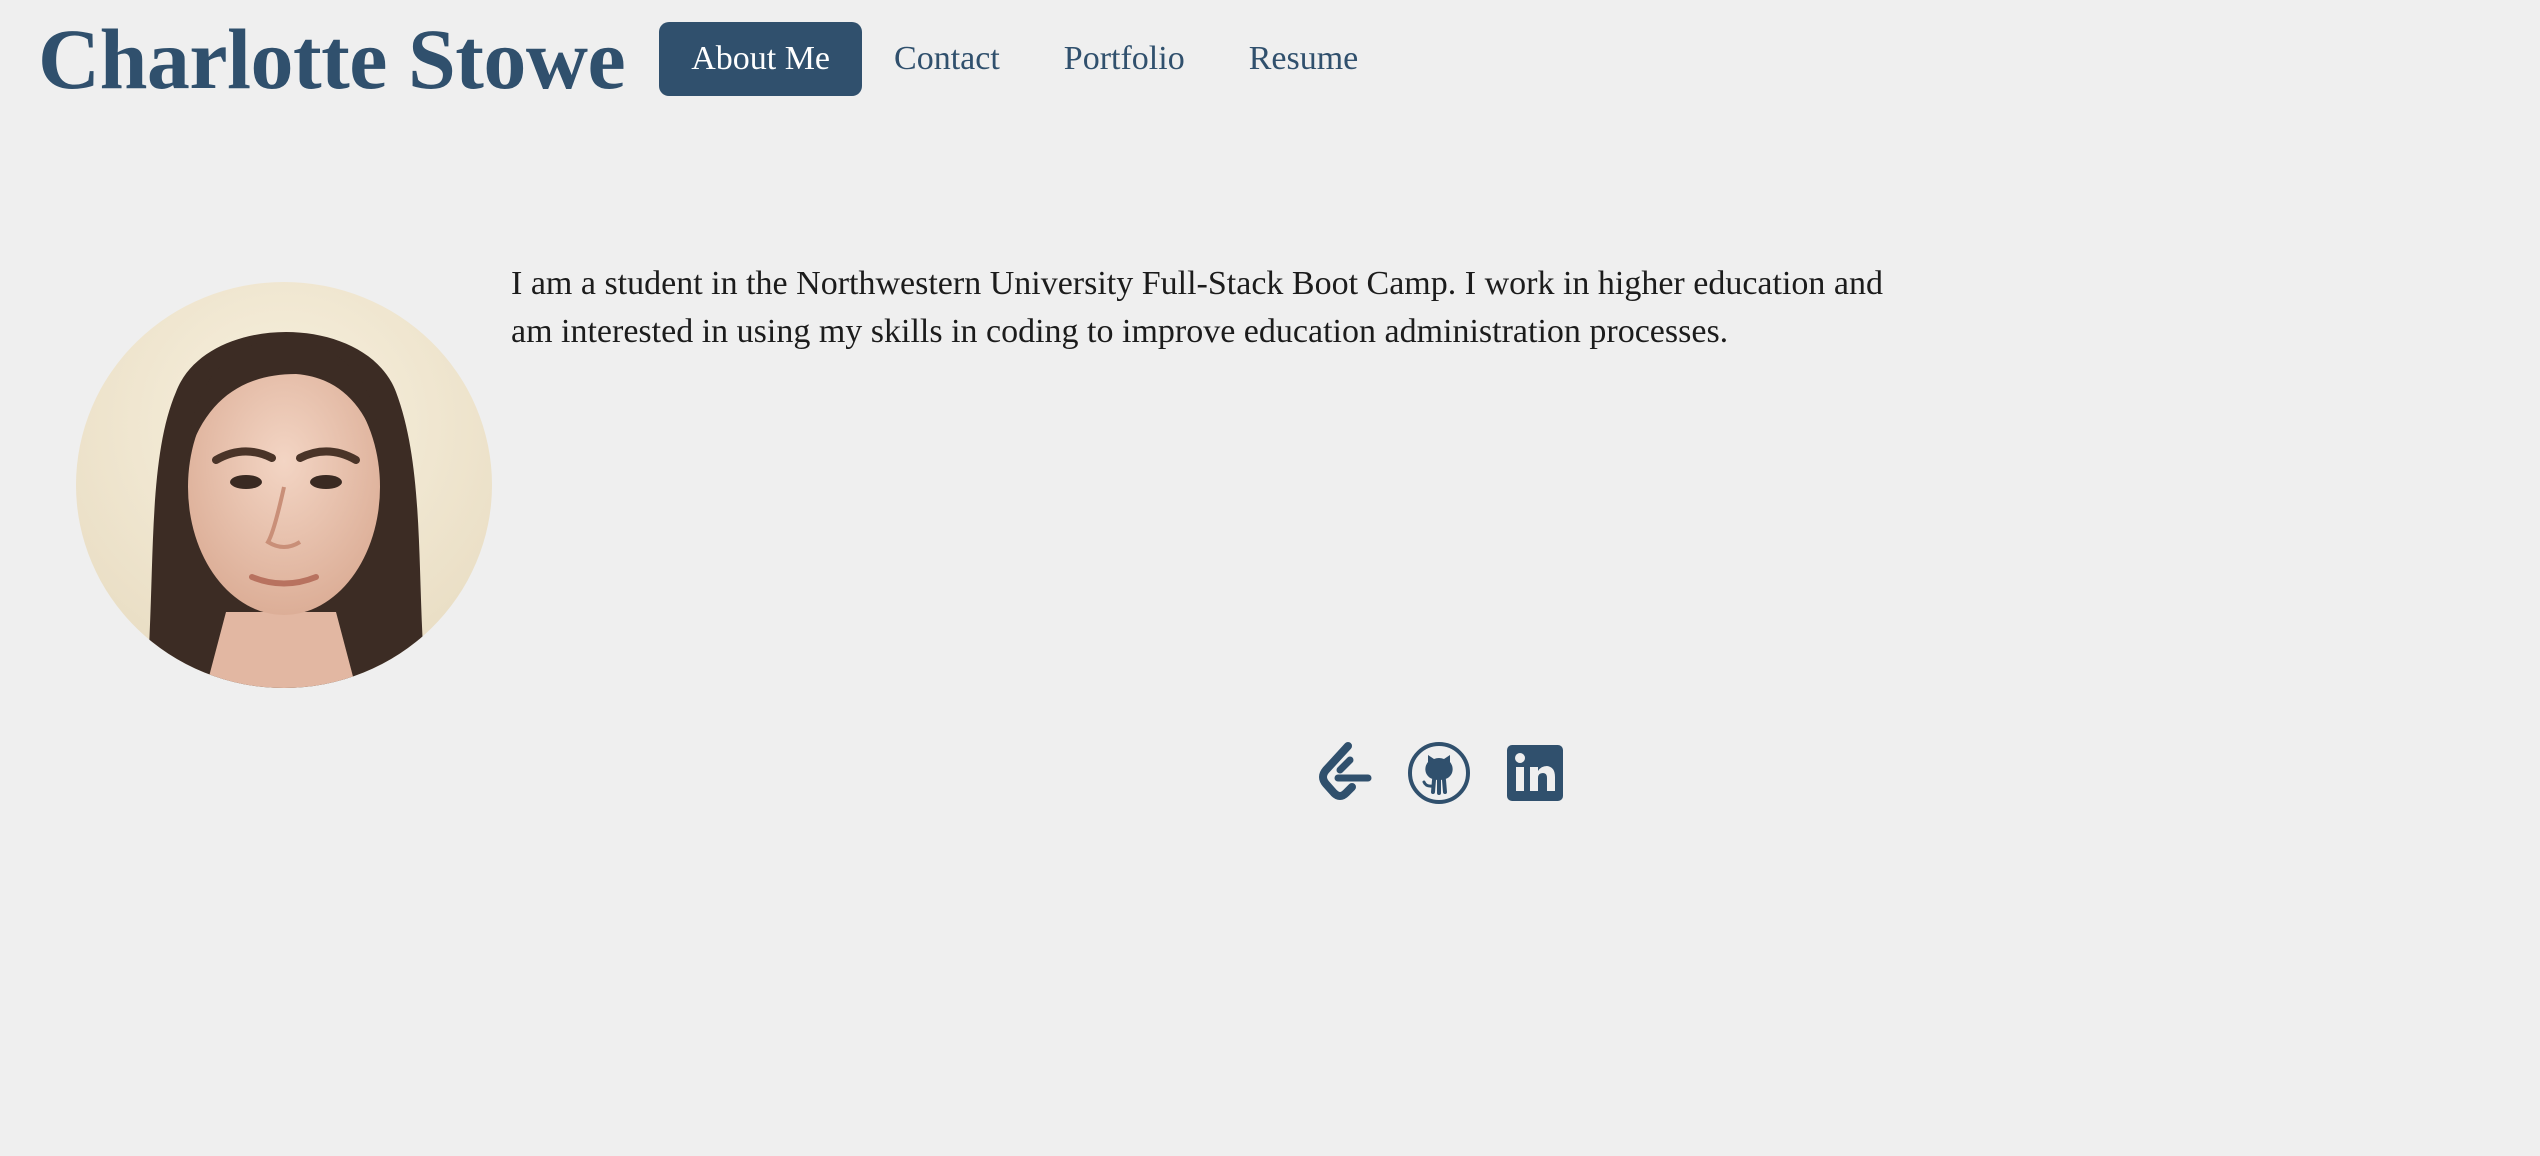 Image resolution: width=2540 pixels, height=1156 pixels. Describe the element at coordinates (761, 59) in the screenshot. I see `nav-about-me: About Me` at that location.